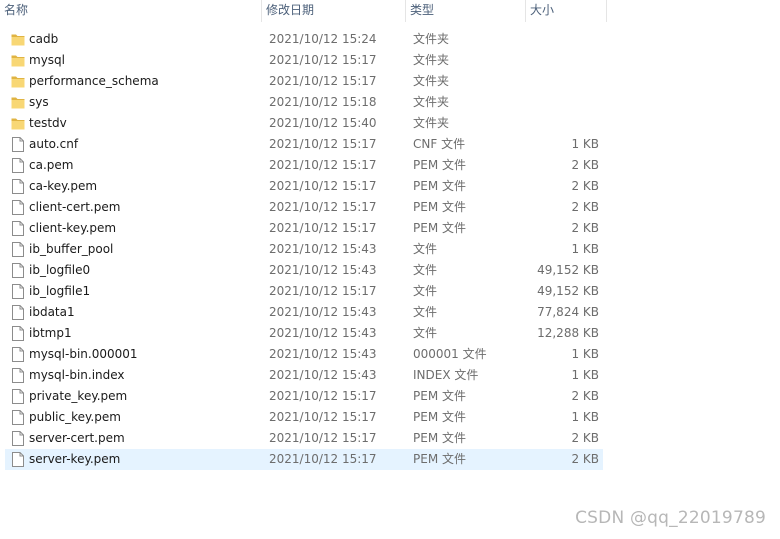  I want to click on file-name: ibdata1, so click(52, 312).